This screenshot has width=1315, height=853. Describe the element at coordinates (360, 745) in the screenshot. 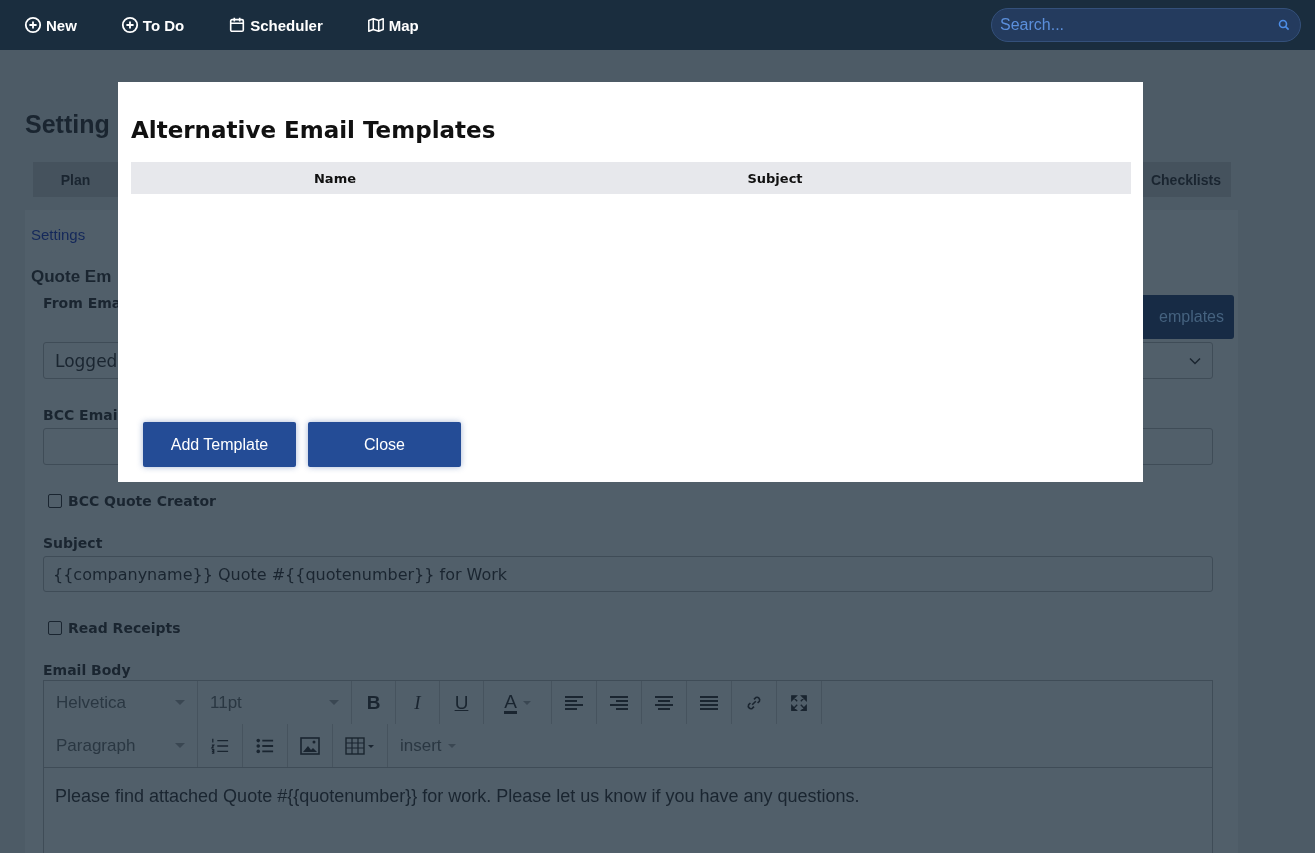

I see `table-icon` at that location.